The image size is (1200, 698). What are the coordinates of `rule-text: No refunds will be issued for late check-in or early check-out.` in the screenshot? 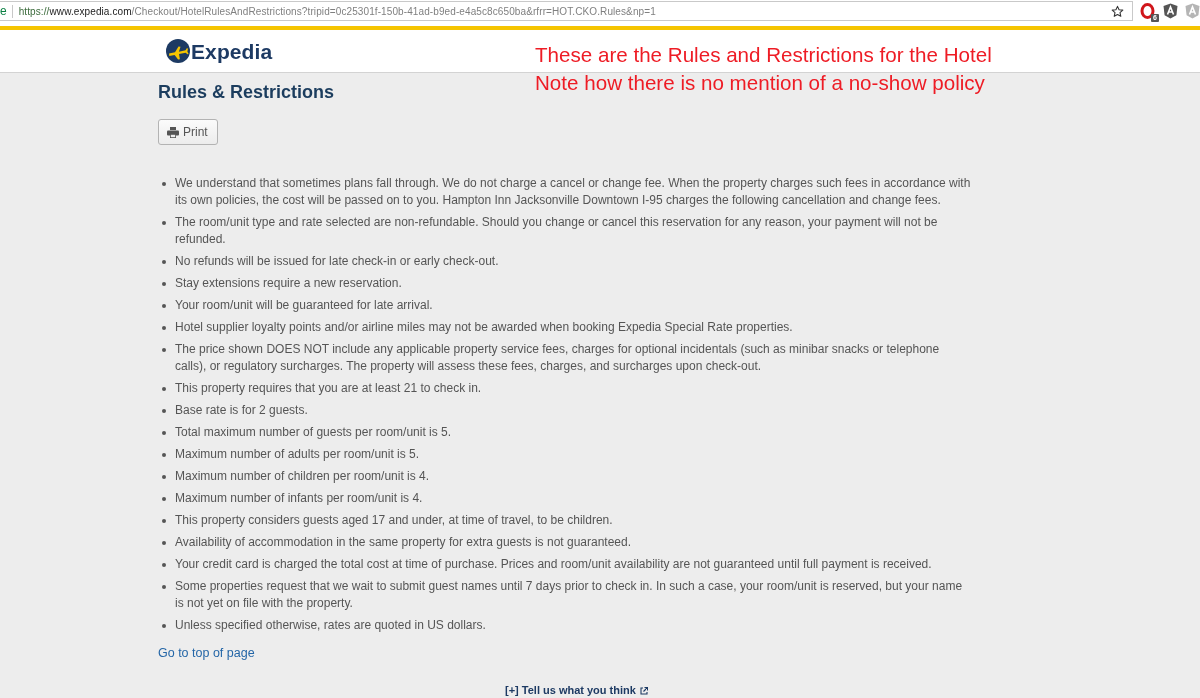 It's located at (337, 261).